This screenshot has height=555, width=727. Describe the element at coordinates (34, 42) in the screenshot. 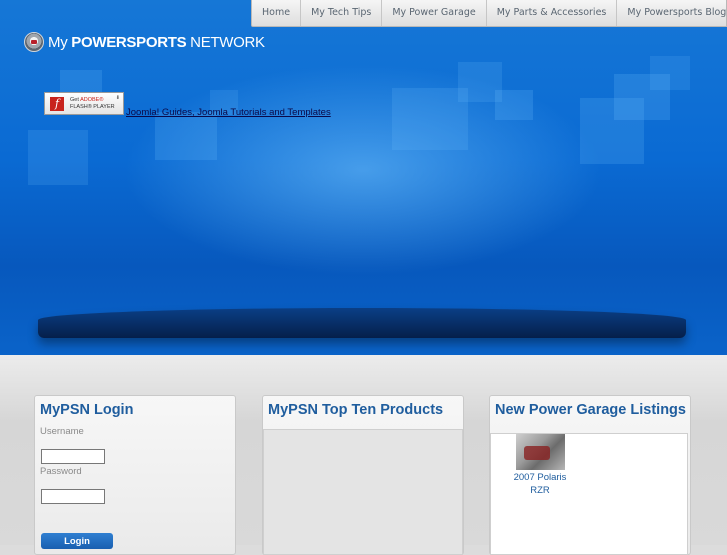

I see `logo-emblem-icon` at that location.